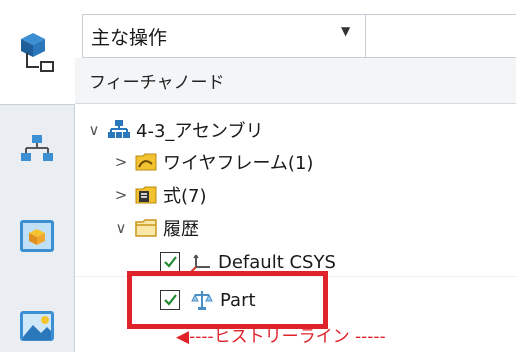  What do you see at coordinates (157, 83) in the screenshot?
I see `column-header-label: フィーチャノード` at bounding box center [157, 83].